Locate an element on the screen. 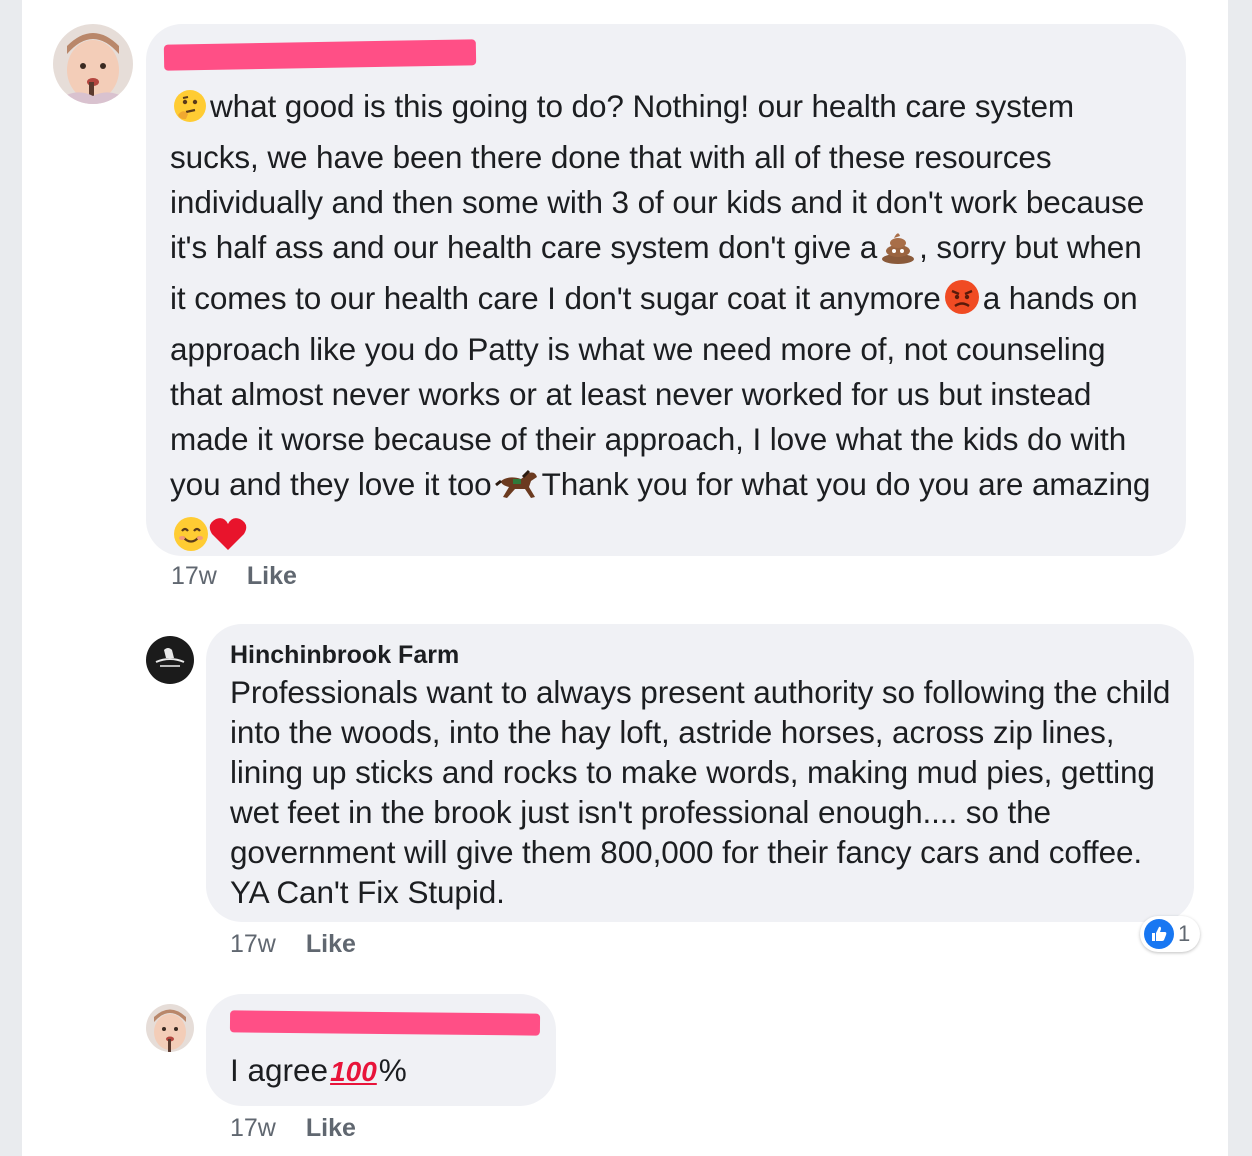  page-name: Hinchinbrook Farm is located at coordinates (701, 655).